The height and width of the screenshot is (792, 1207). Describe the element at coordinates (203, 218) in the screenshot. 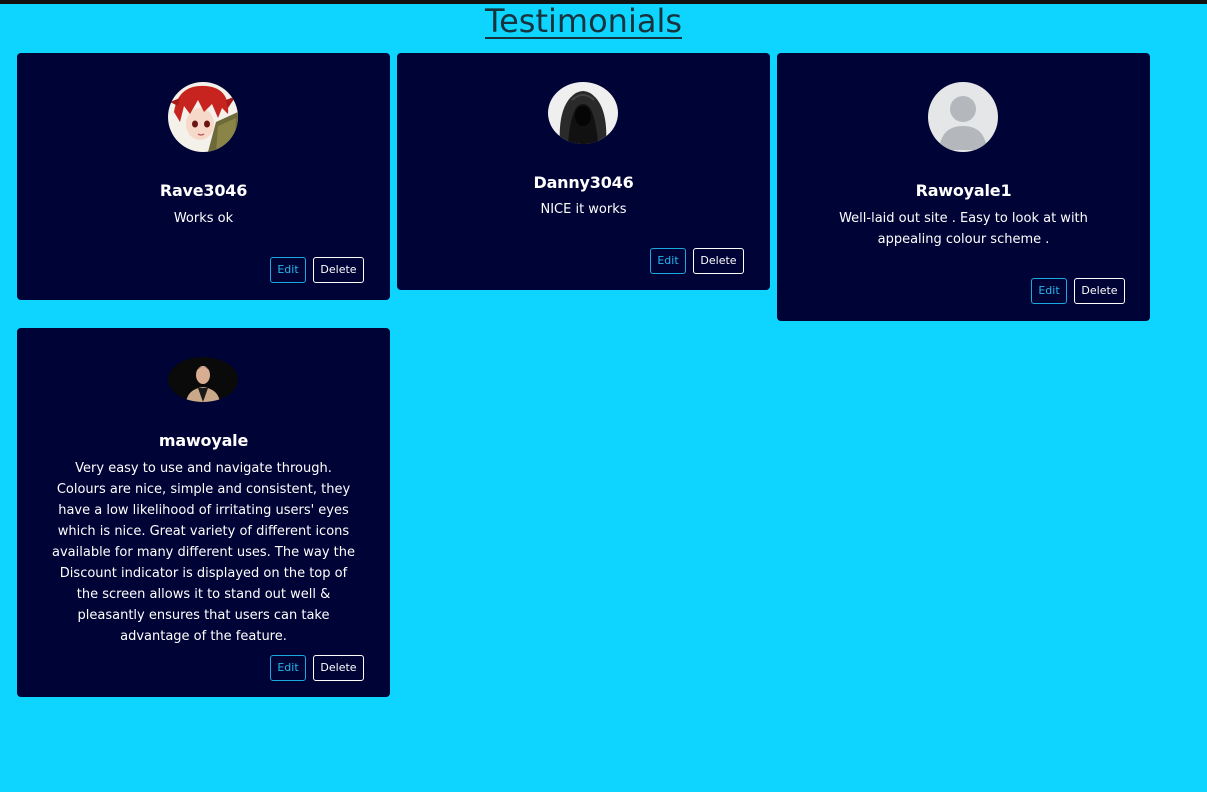

I see `testimonial-comment: Works ok` at that location.